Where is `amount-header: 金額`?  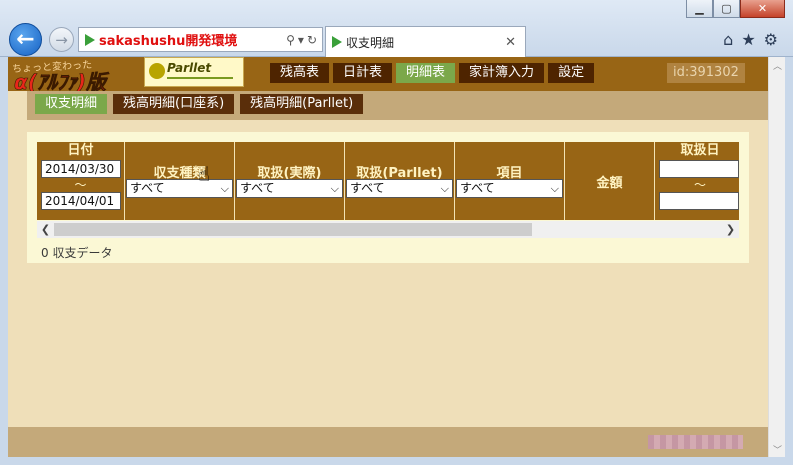 amount-header: 金額 is located at coordinates (609, 183).